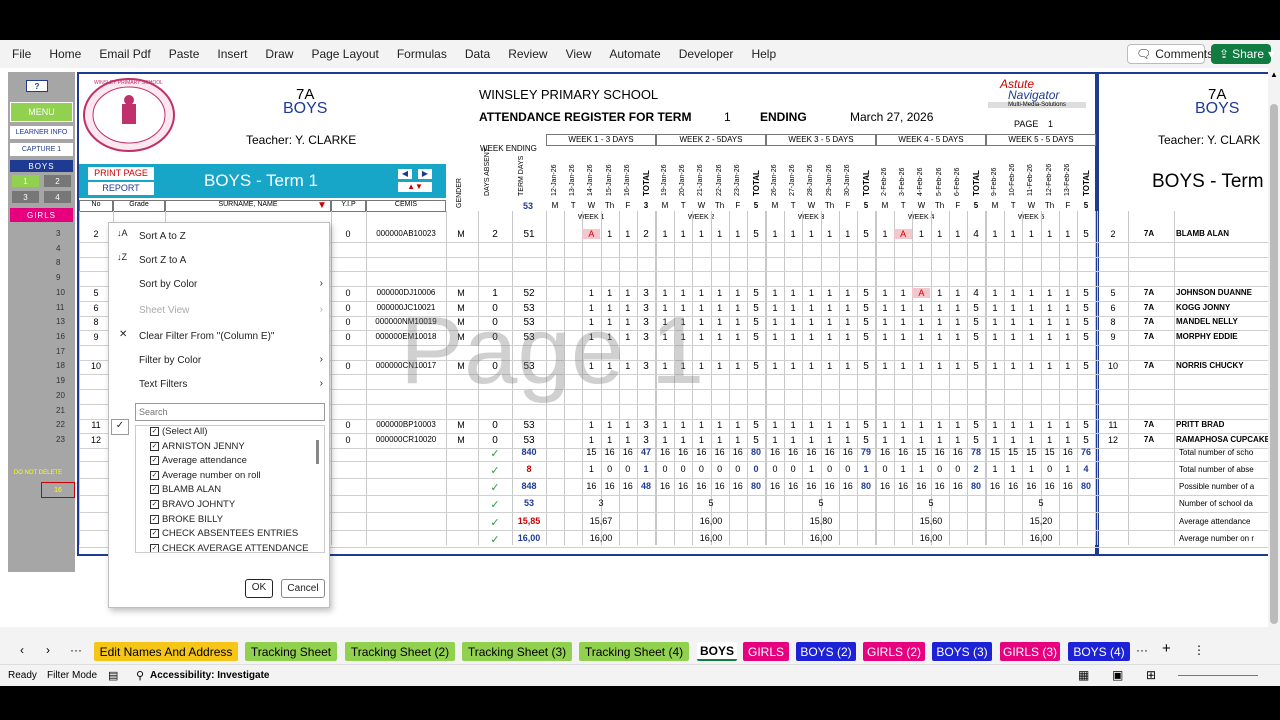  I want to click on sheet-tab-boys-2-: BOYS (2), so click(826, 651).